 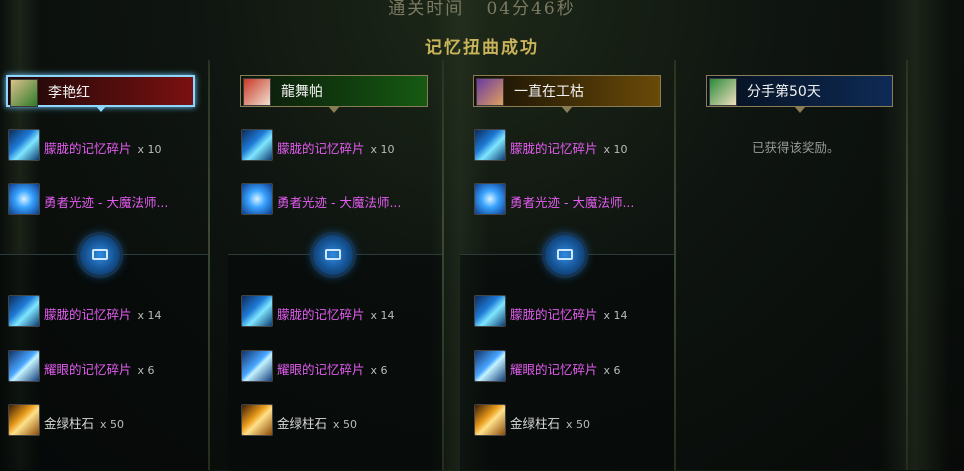 I want to click on player-name: 李艳红, so click(x=69, y=93).